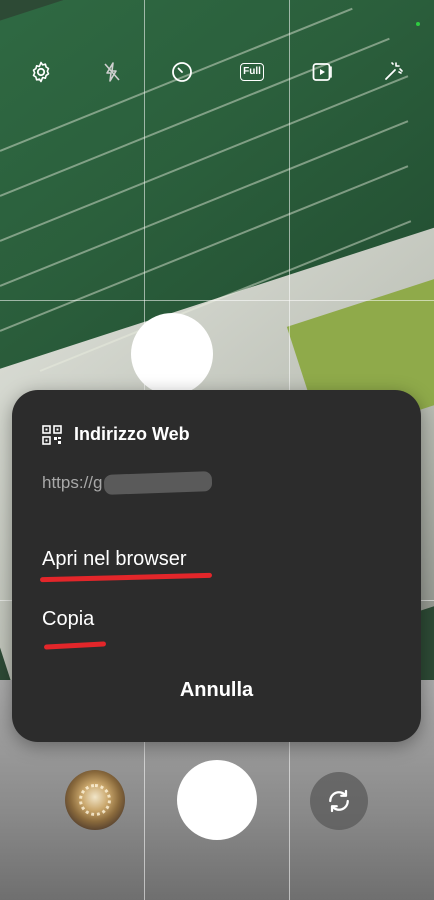  What do you see at coordinates (172, 354) in the screenshot?
I see `focus-indicator` at bounding box center [172, 354].